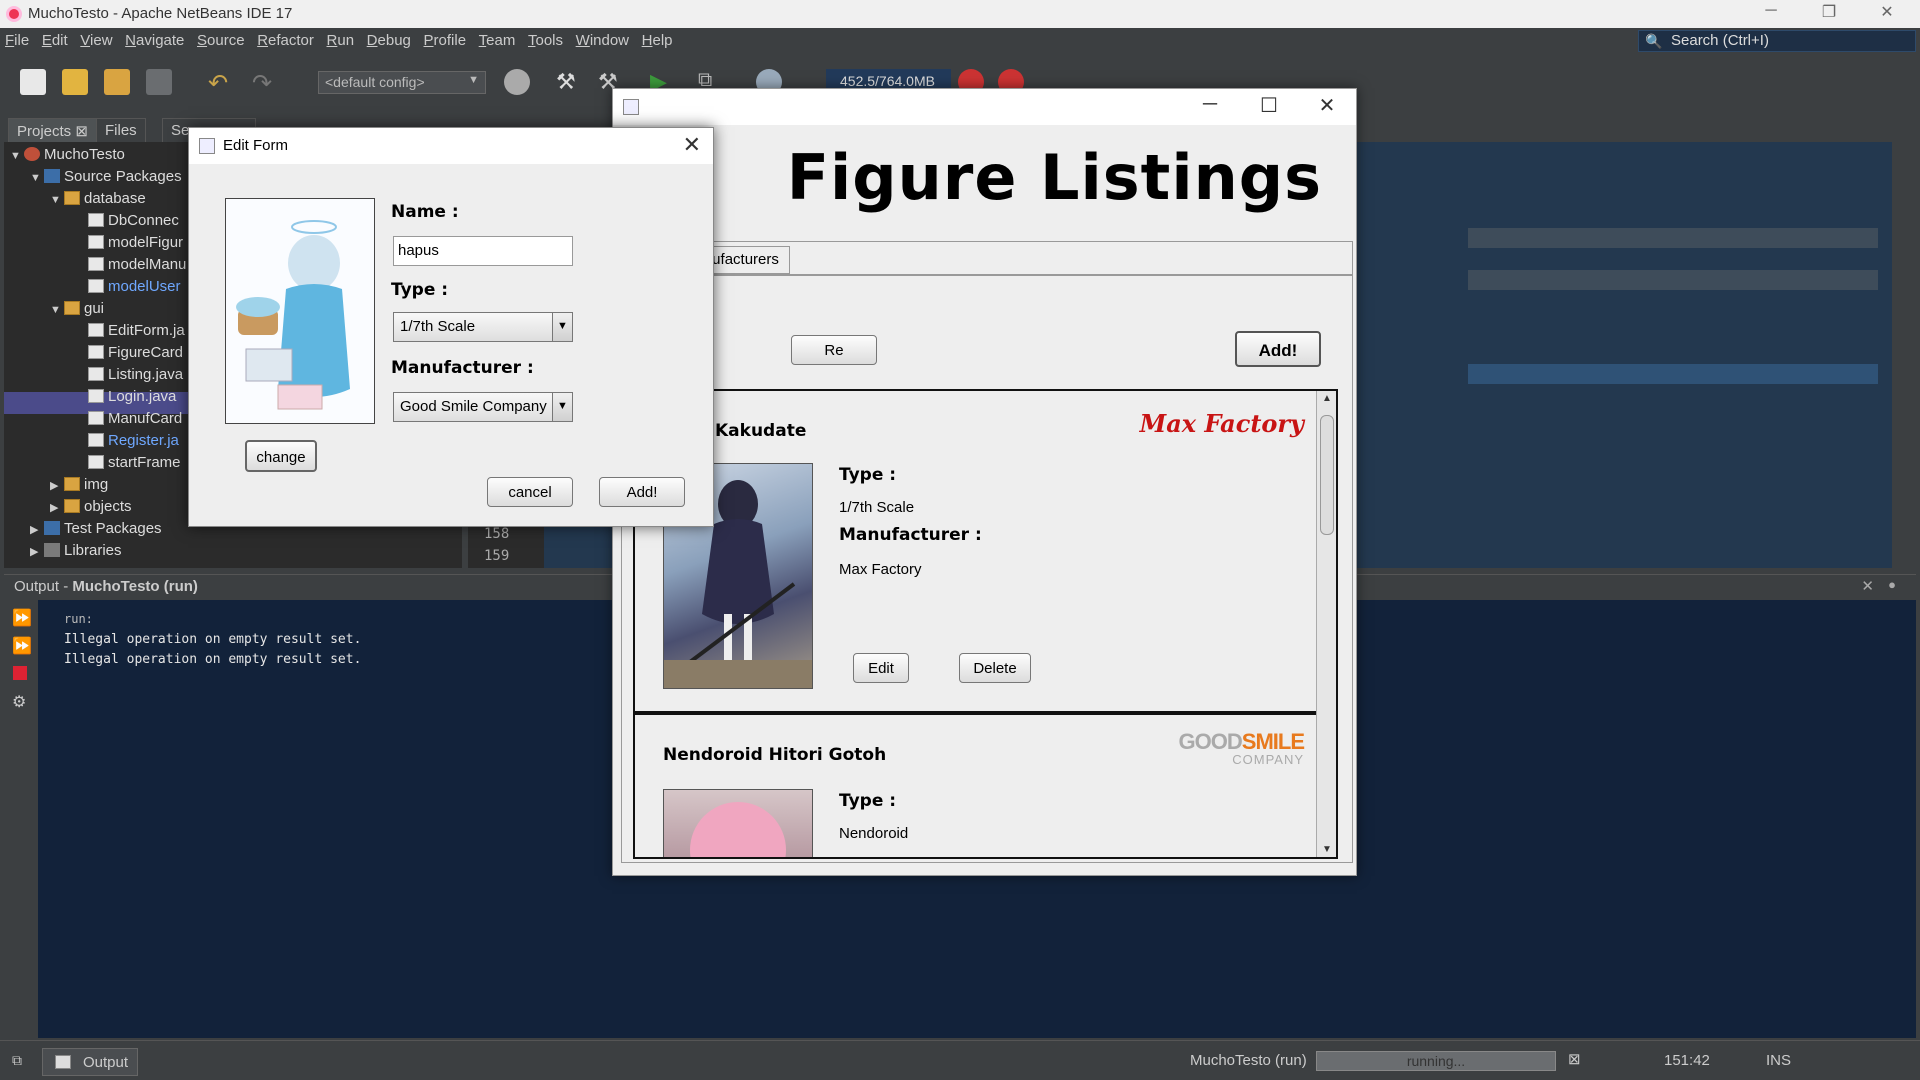 This screenshot has height=1080, width=1920. I want to click on tree-node-file: Login.java, so click(132, 399).